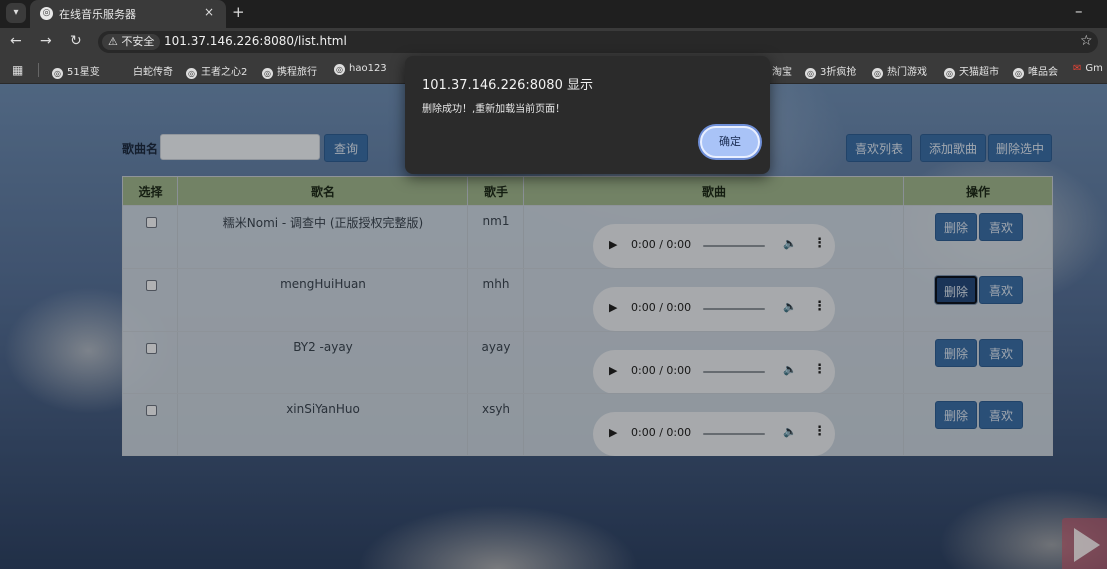  I want to click on dialog-title: 101.37.146.226:8080 显示, so click(507, 85).